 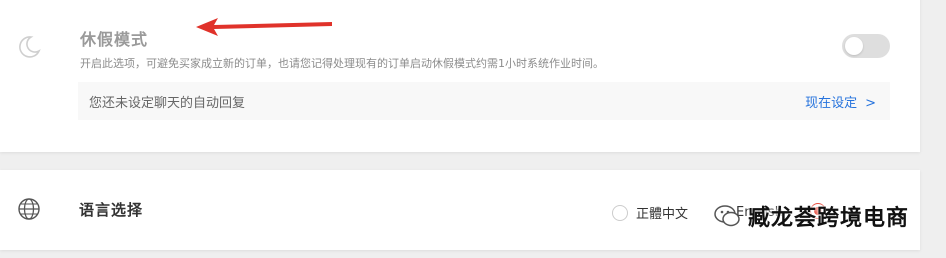 I want to click on language-selection-title: 语言选择, so click(x=111, y=210).